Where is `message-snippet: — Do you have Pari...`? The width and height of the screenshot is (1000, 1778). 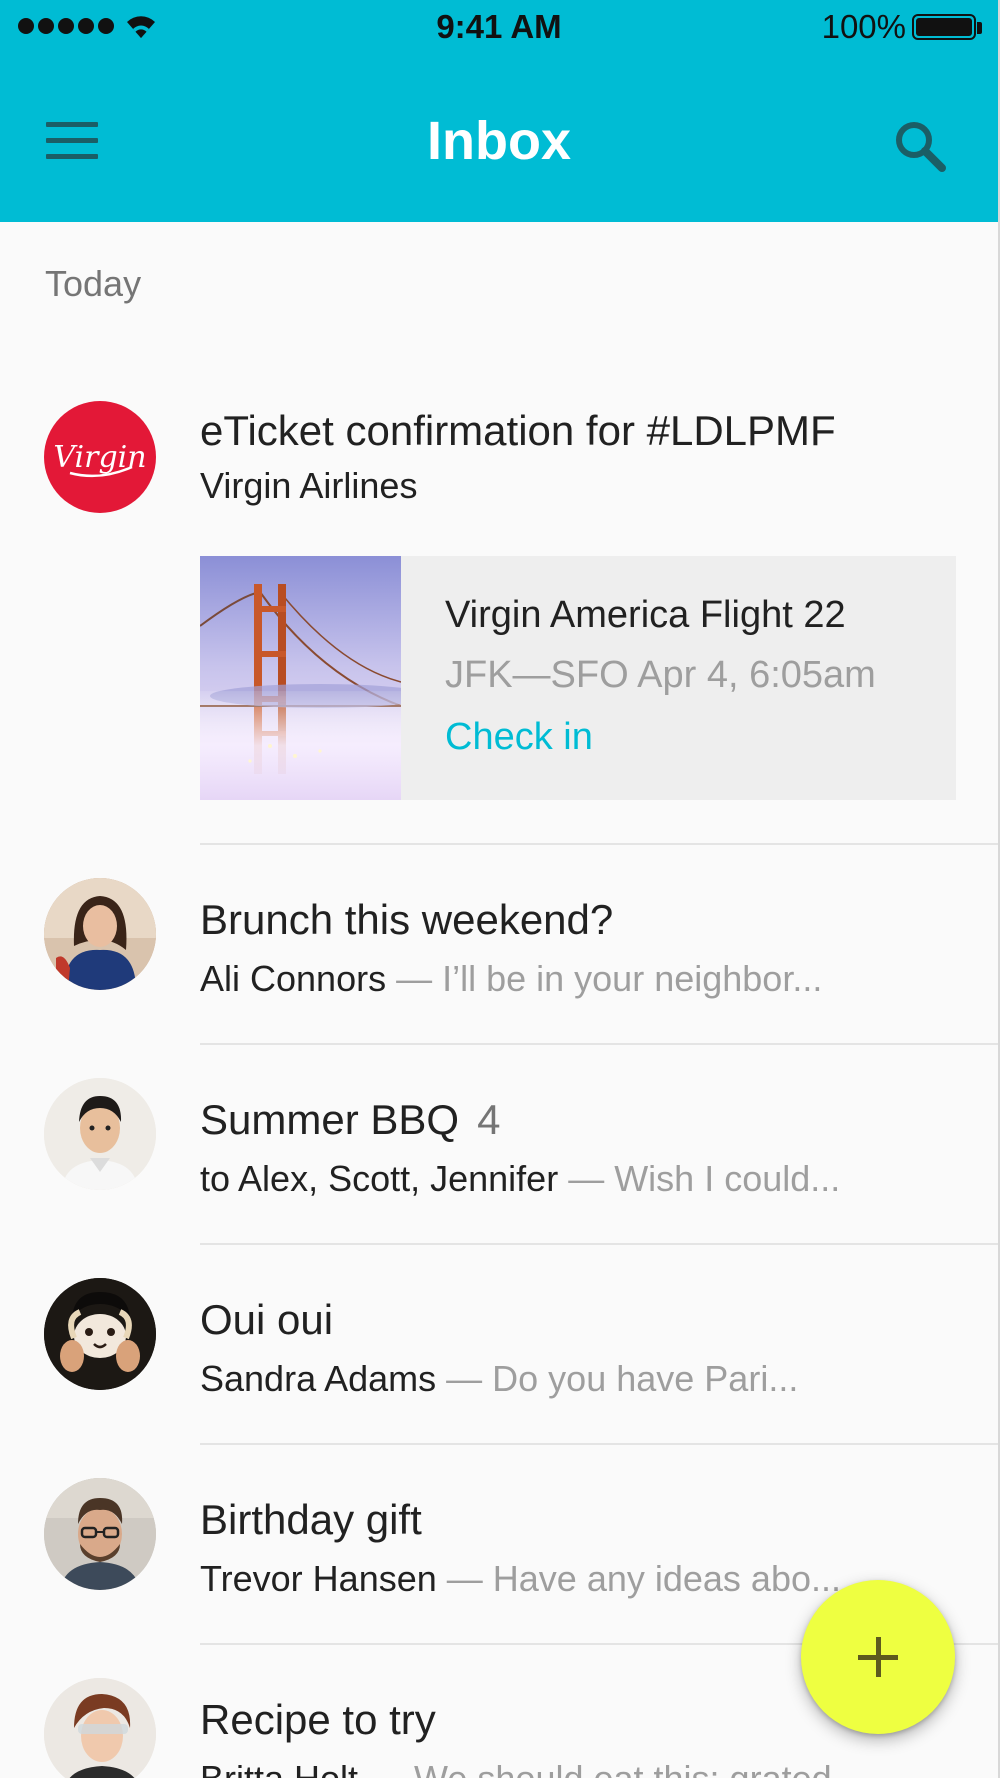
message-snippet: — Do you have Pari... is located at coordinates (617, 1378).